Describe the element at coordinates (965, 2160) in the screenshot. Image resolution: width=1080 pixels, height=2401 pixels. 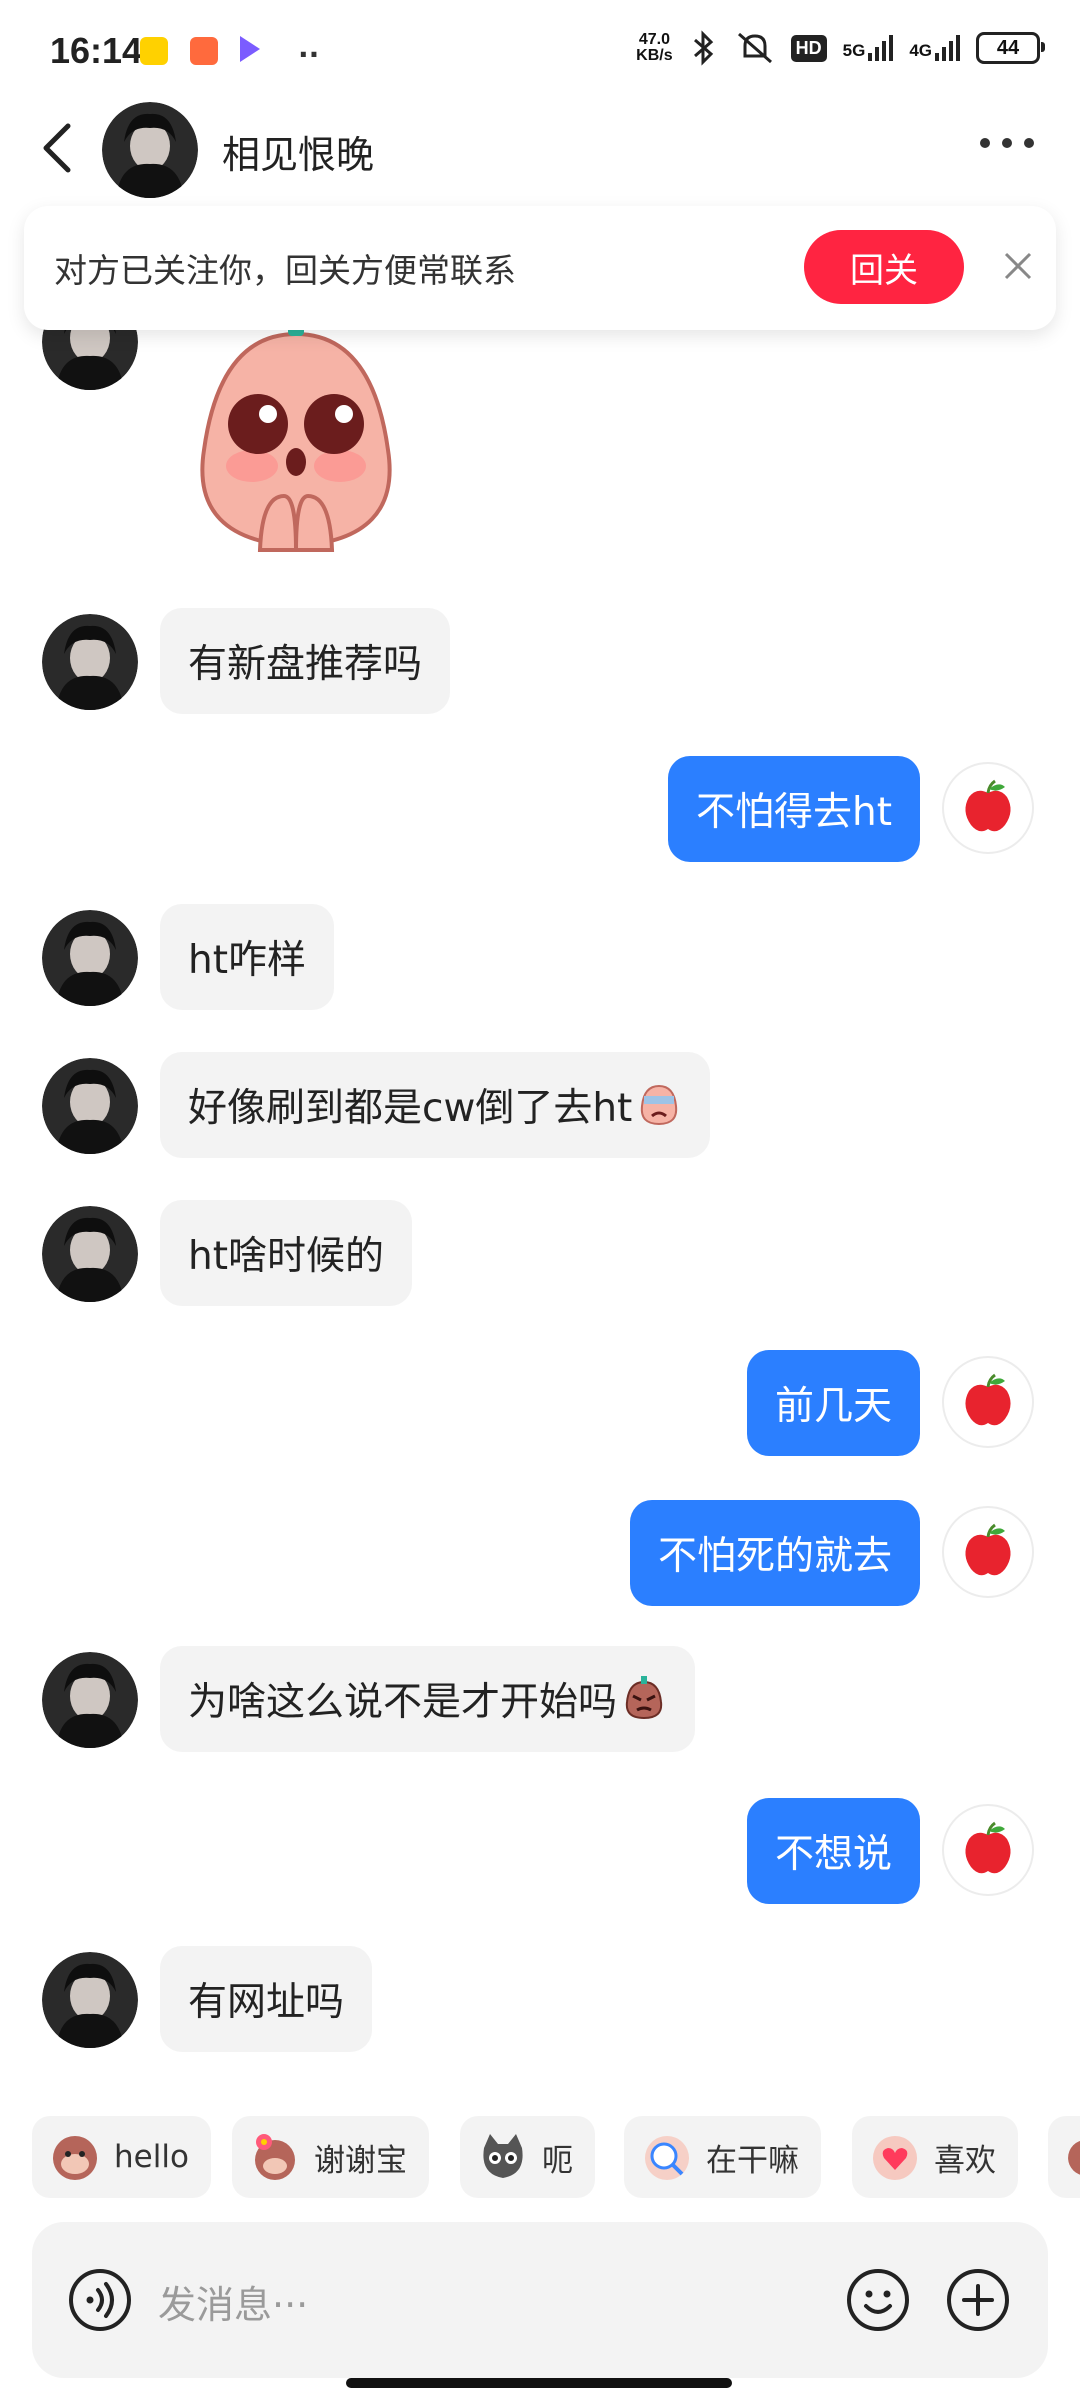
I see `quick-sticker-label: 喜欢` at that location.